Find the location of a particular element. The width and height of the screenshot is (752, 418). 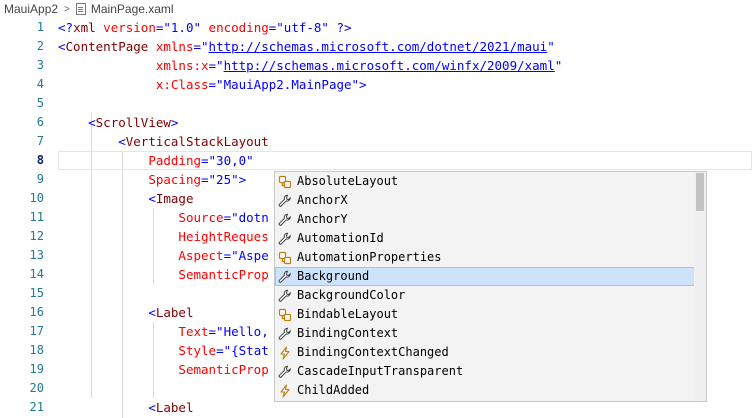

code-token: ScrollView is located at coordinates (133, 122).